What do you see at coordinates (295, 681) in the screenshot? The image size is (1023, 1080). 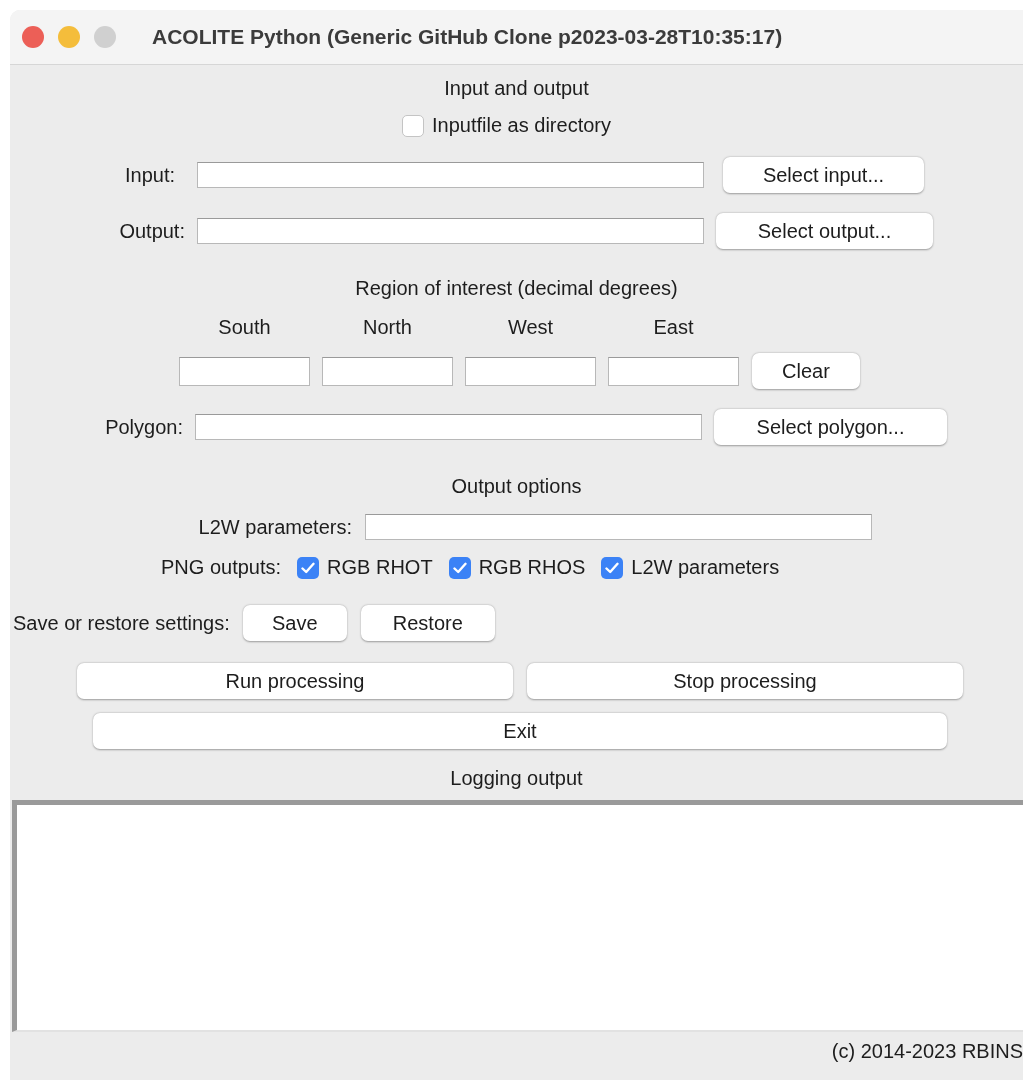 I see `processing-button: Run processing` at bounding box center [295, 681].